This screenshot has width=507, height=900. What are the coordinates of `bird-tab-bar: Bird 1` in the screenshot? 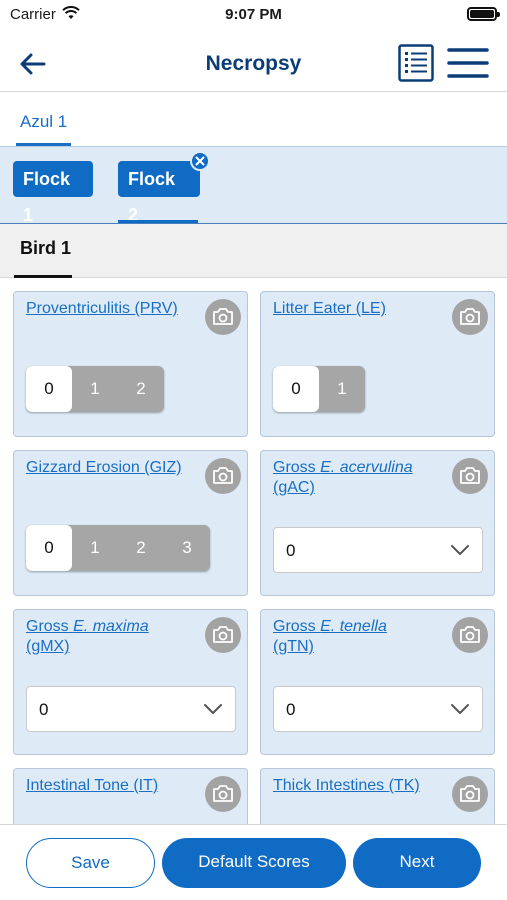 It's located at (253, 251).